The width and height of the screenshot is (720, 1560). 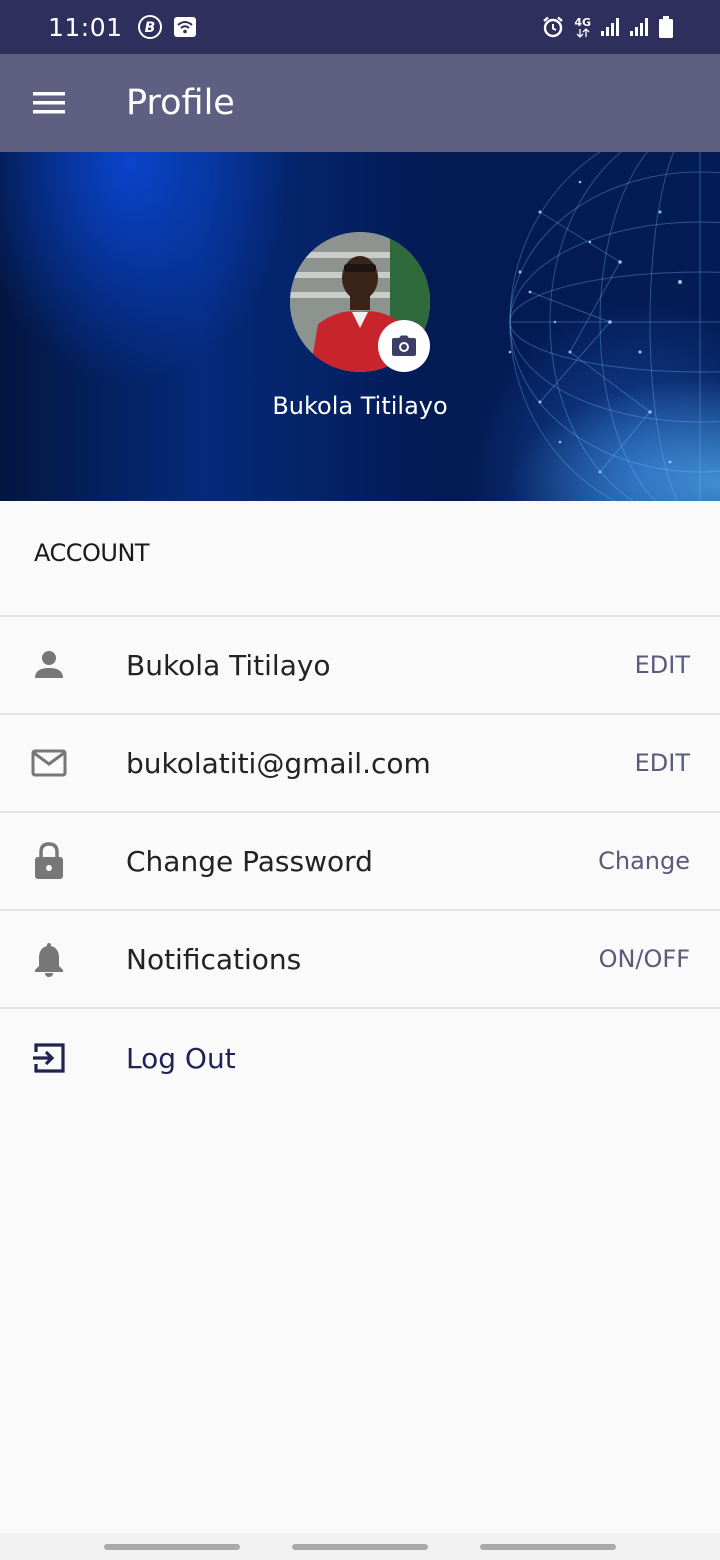 What do you see at coordinates (49, 861) in the screenshot?
I see `lock-icon` at bounding box center [49, 861].